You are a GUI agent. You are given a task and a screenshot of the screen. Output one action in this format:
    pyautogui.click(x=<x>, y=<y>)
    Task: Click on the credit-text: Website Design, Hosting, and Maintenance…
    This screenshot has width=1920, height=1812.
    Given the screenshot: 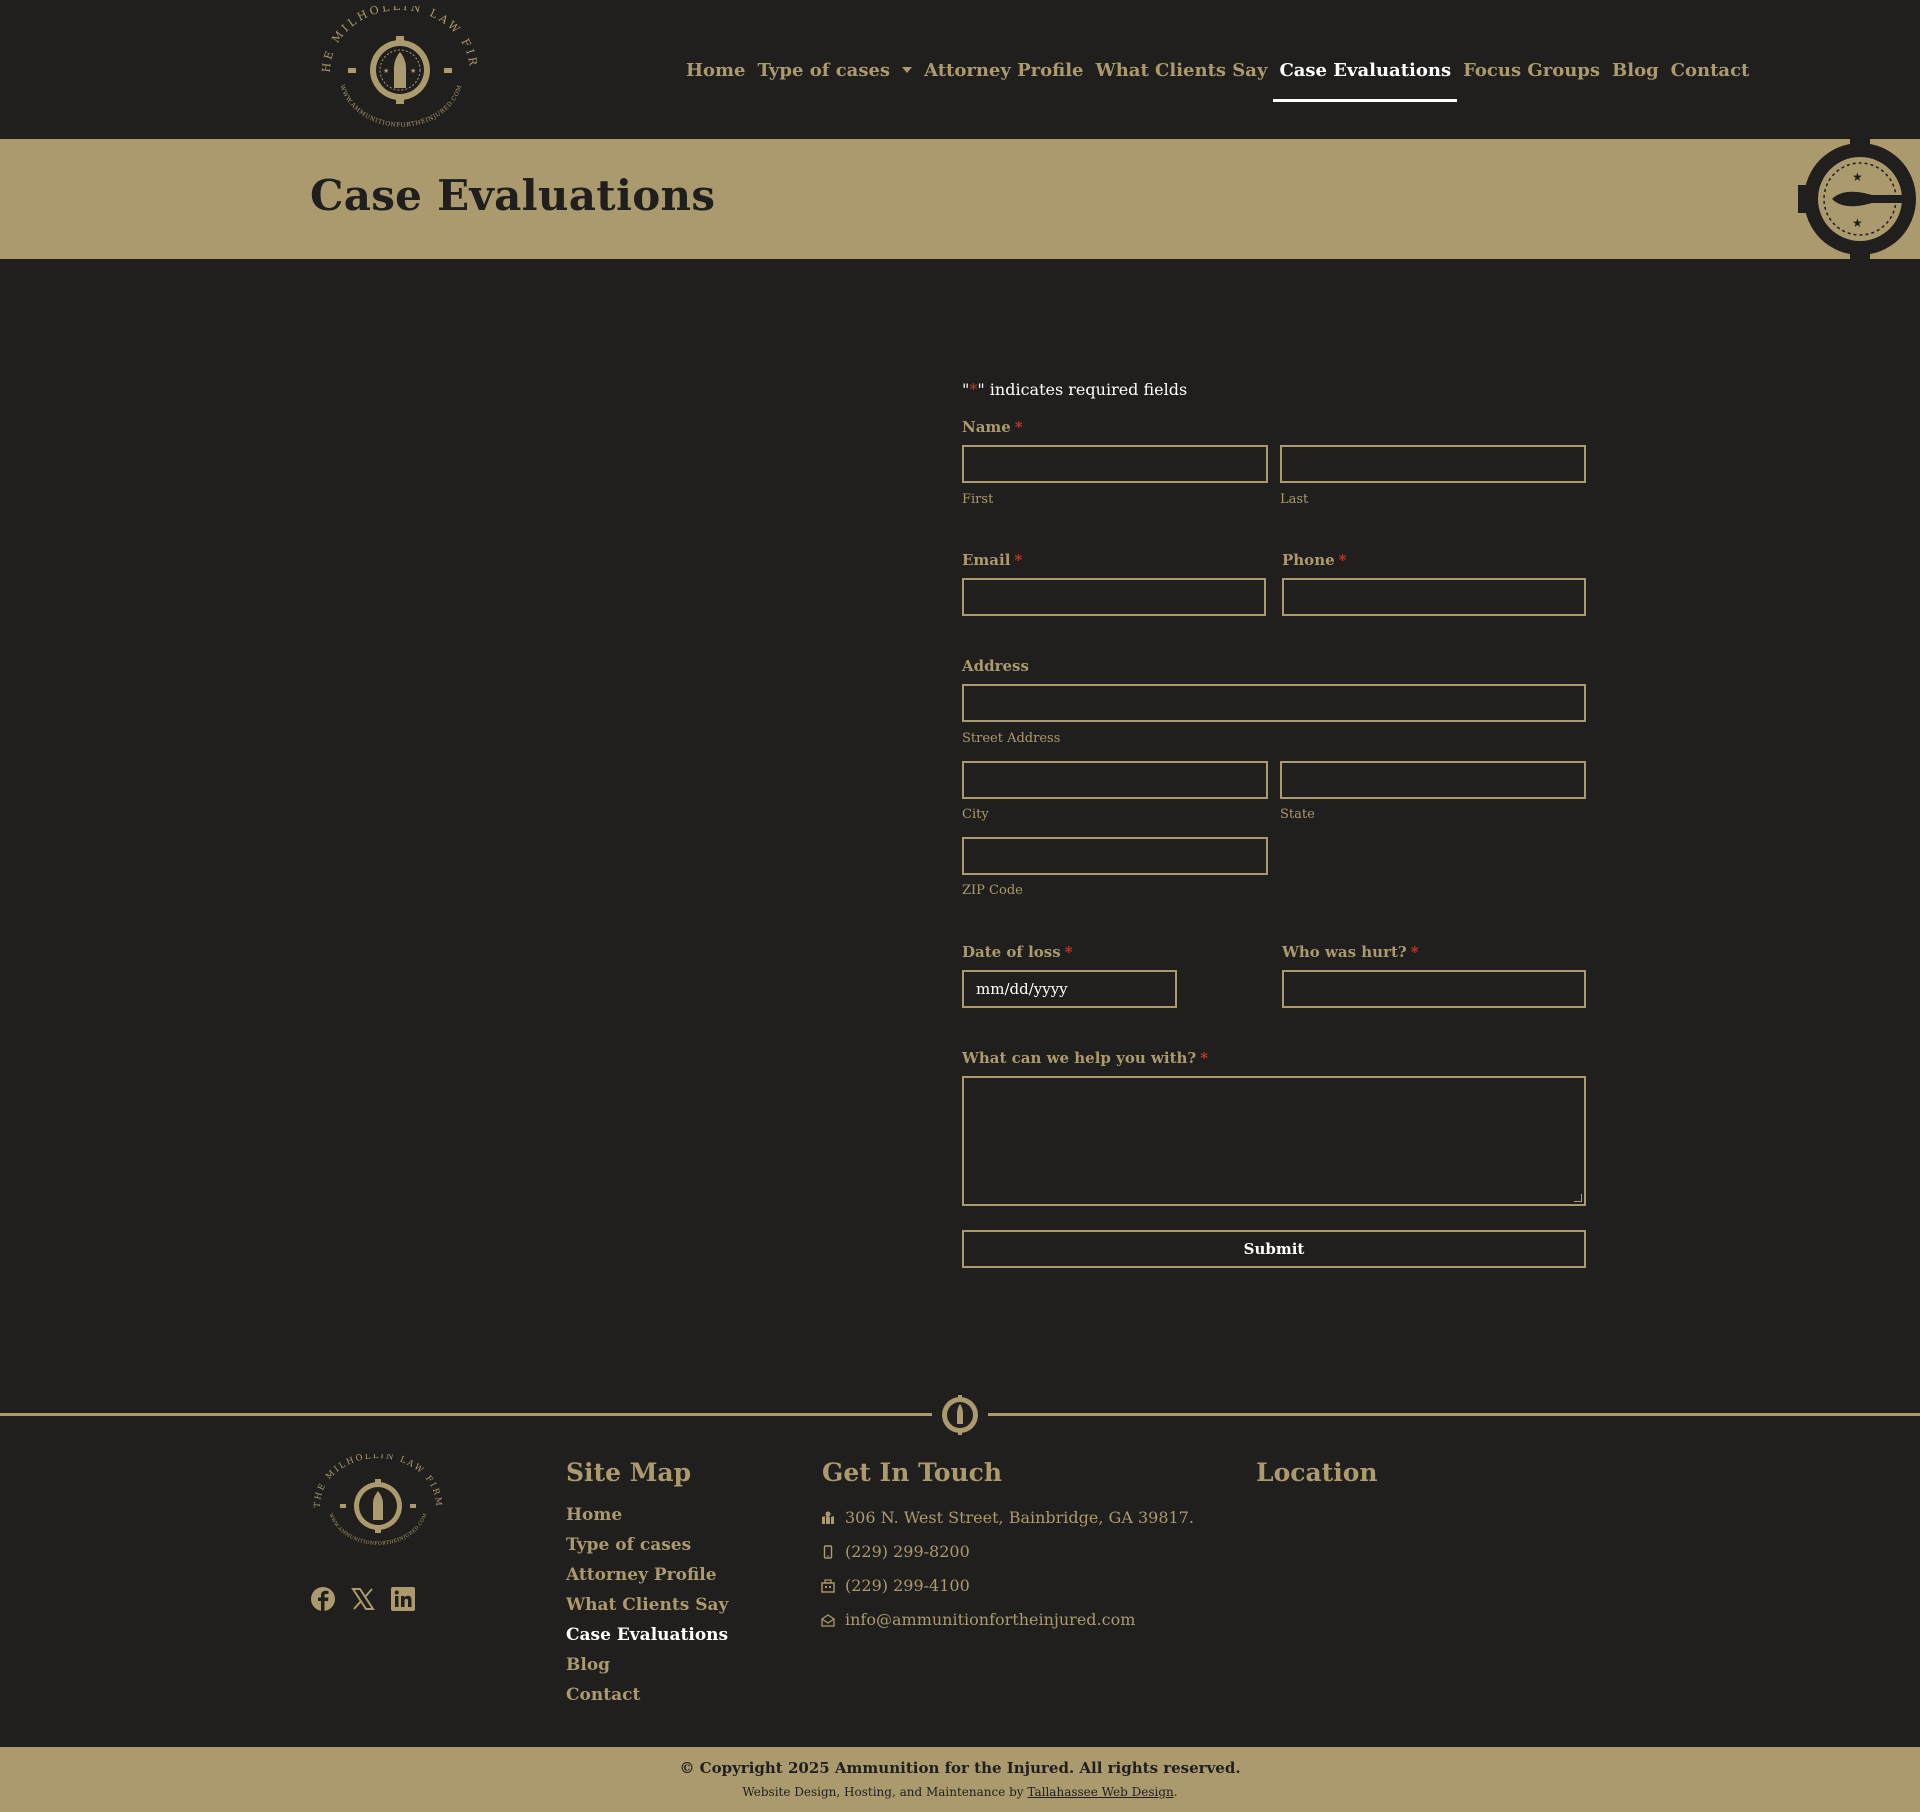 What is the action you would take?
    pyautogui.click(x=960, y=1792)
    